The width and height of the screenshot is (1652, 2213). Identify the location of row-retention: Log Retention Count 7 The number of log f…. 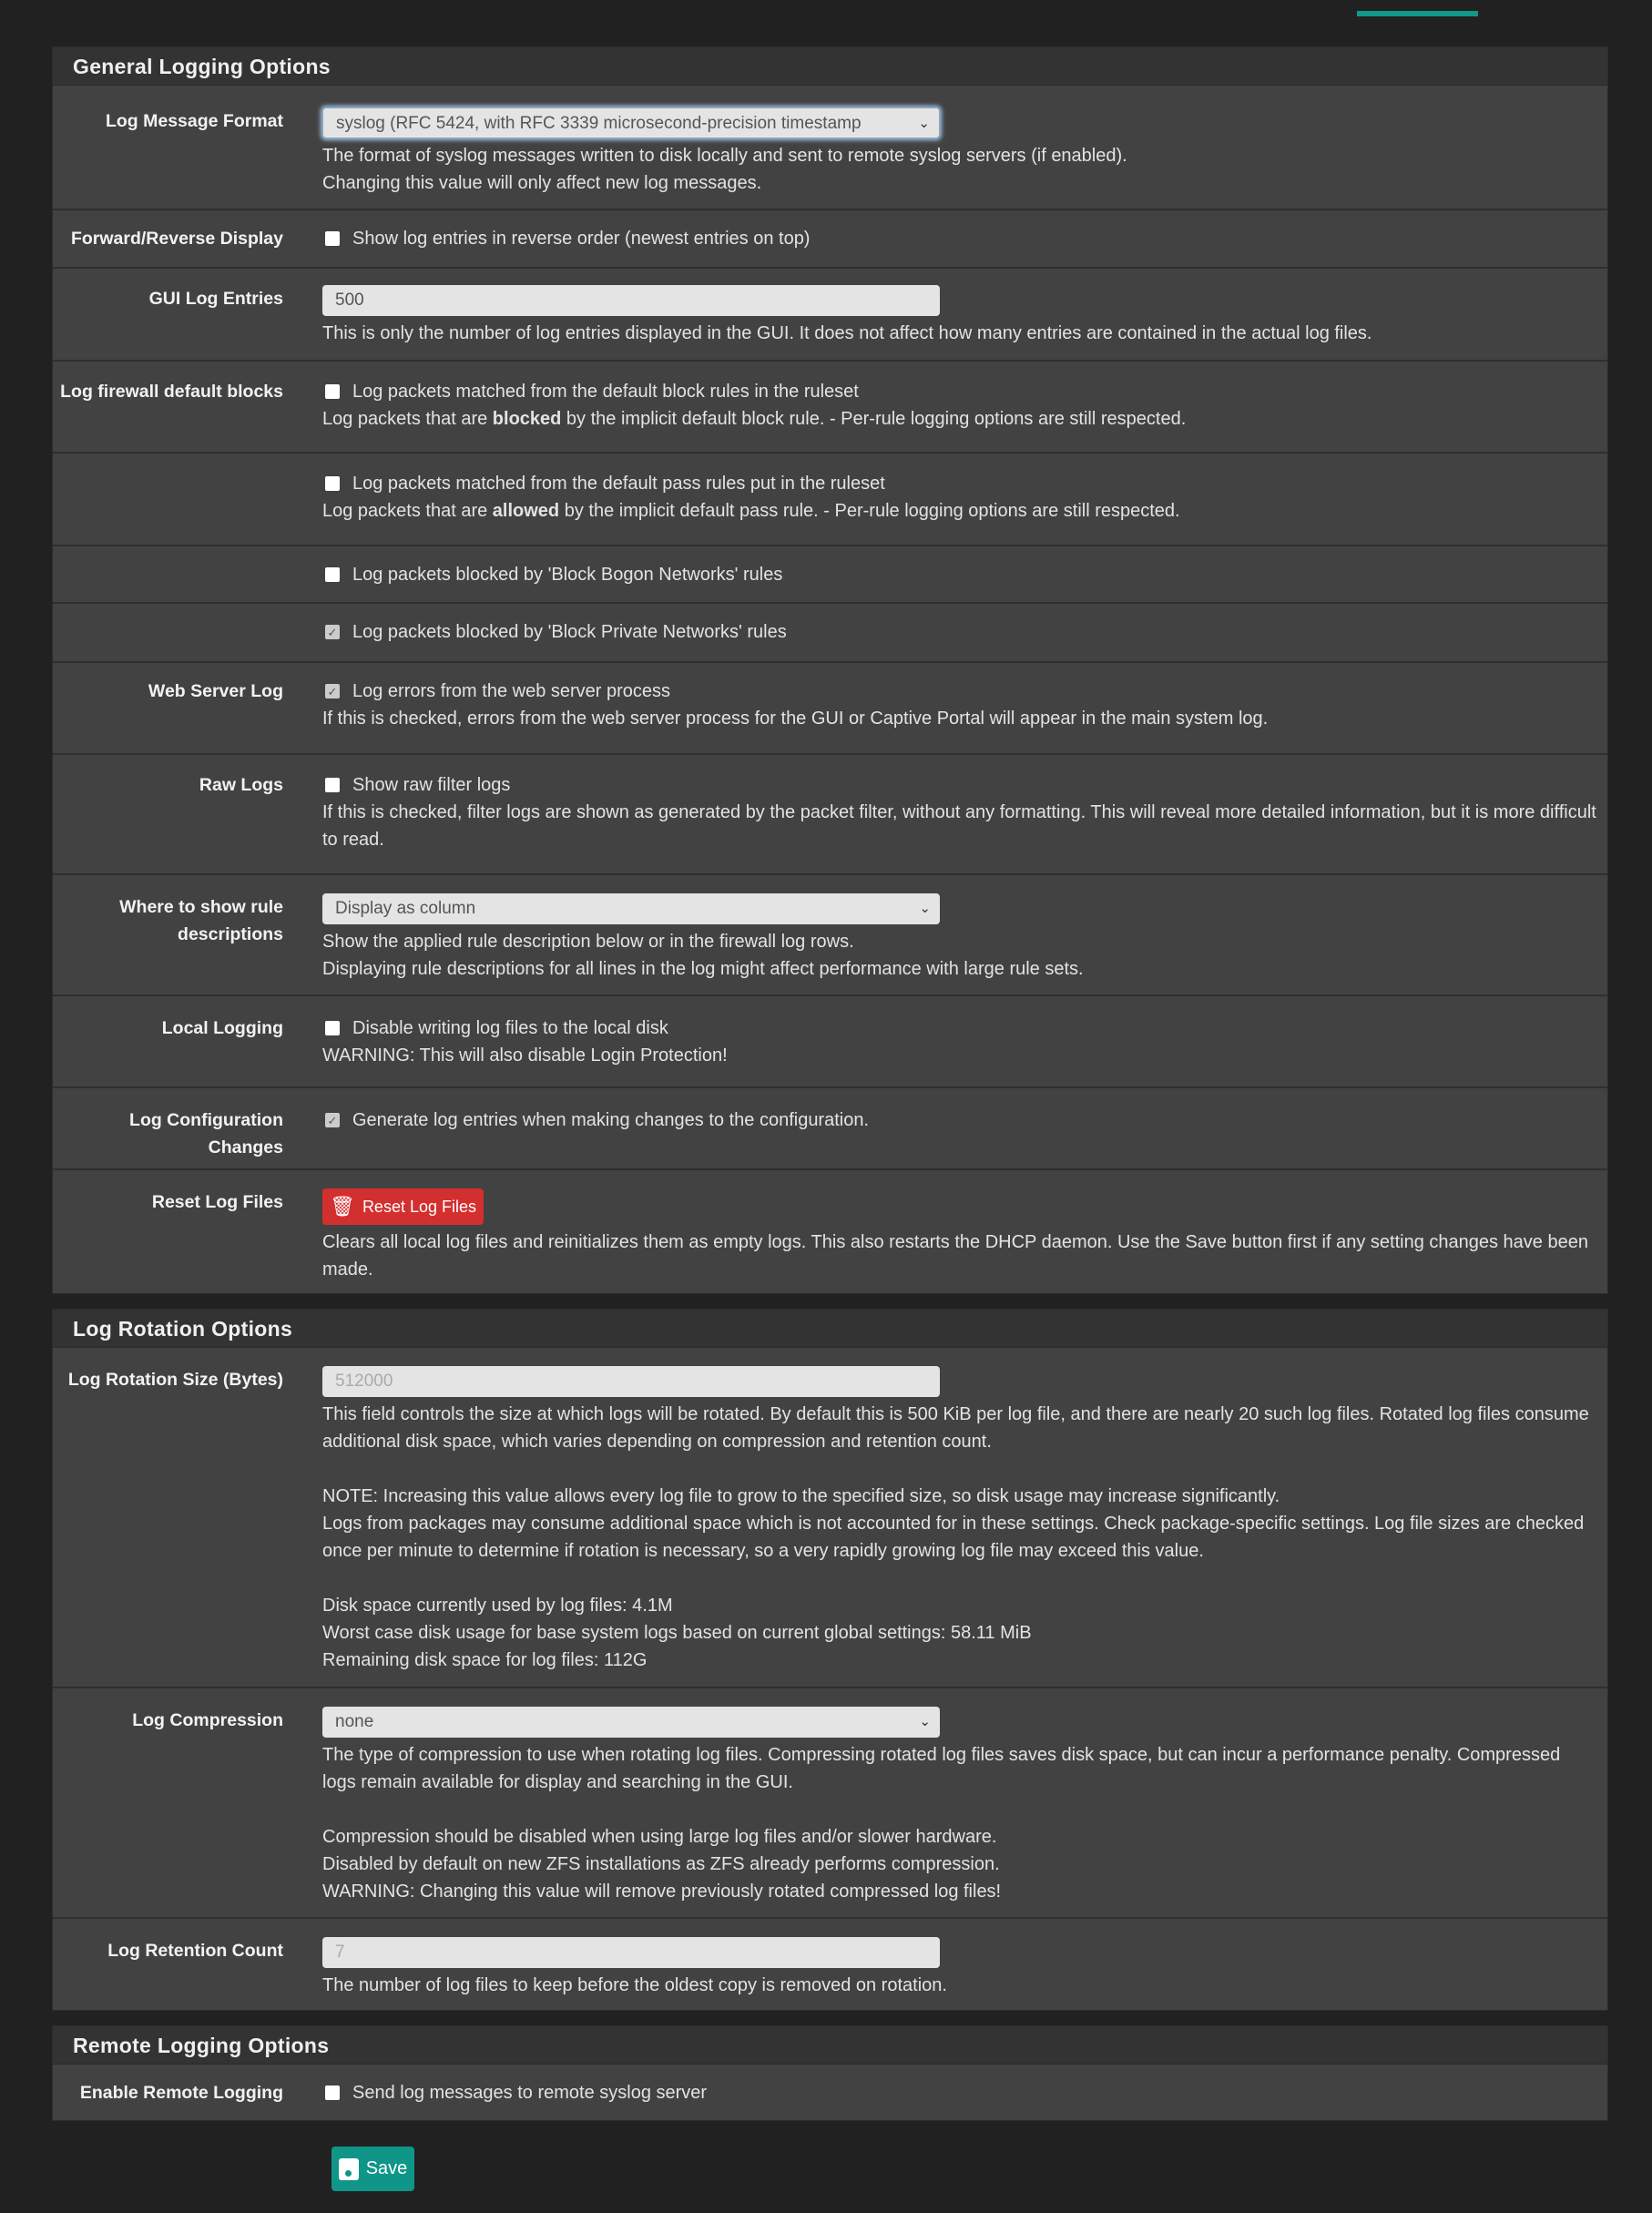
(830, 1958).